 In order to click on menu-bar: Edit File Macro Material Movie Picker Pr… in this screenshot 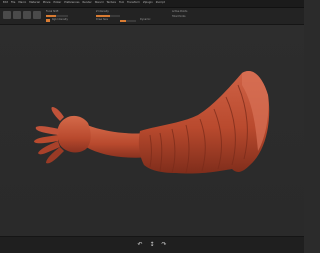, I will do `click(152, 4)`.